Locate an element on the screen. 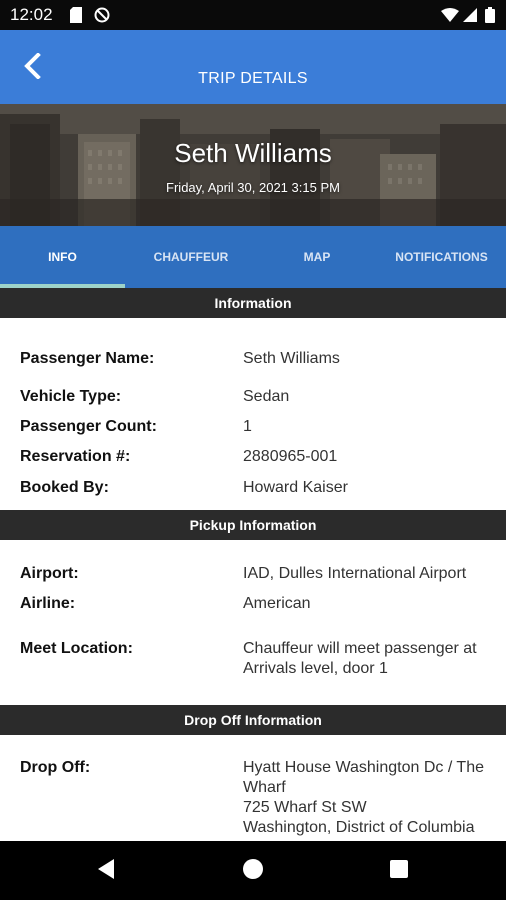 The width and height of the screenshot is (506, 900). nav-back-button is located at coordinates (106, 871).